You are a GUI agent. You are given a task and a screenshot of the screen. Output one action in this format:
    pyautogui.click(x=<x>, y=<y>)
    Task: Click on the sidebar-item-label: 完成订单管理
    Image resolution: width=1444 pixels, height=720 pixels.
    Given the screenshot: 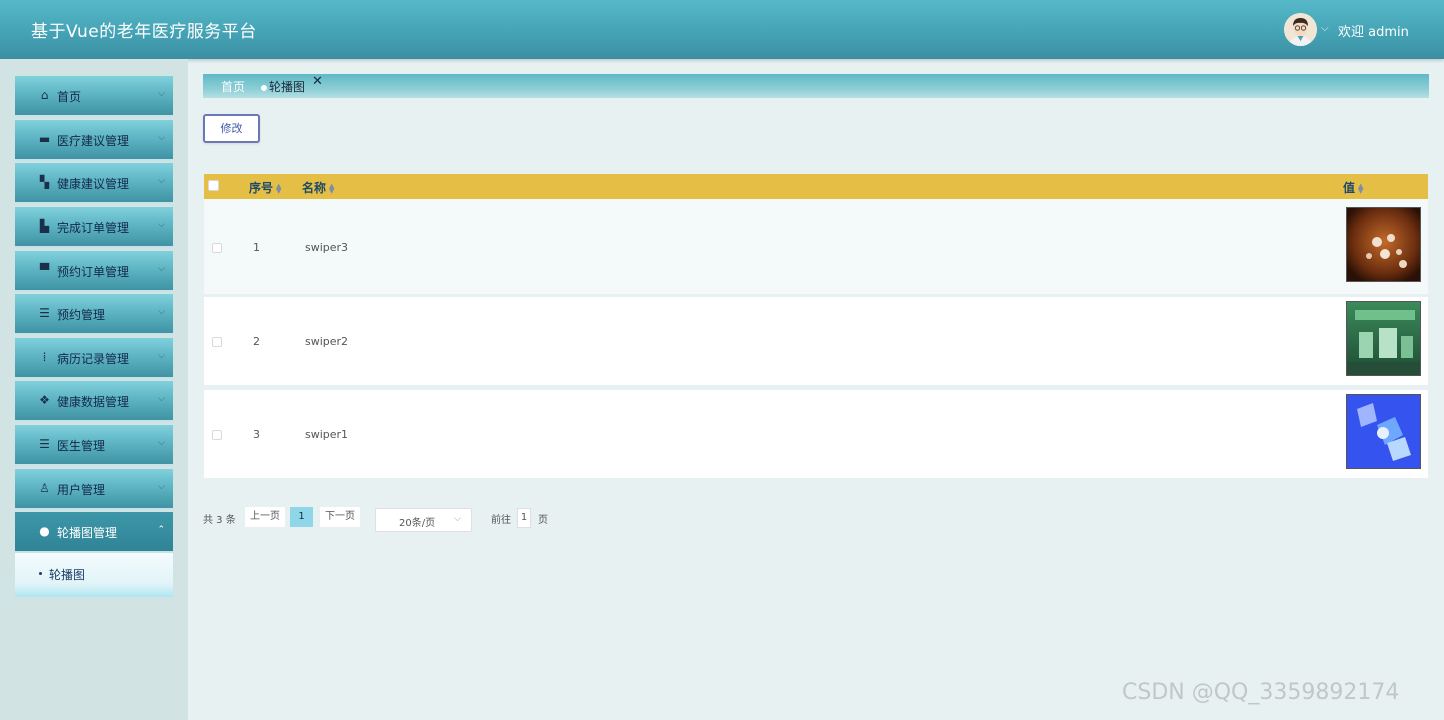 What is the action you would take?
    pyautogui.click(x=93, y=228)
    